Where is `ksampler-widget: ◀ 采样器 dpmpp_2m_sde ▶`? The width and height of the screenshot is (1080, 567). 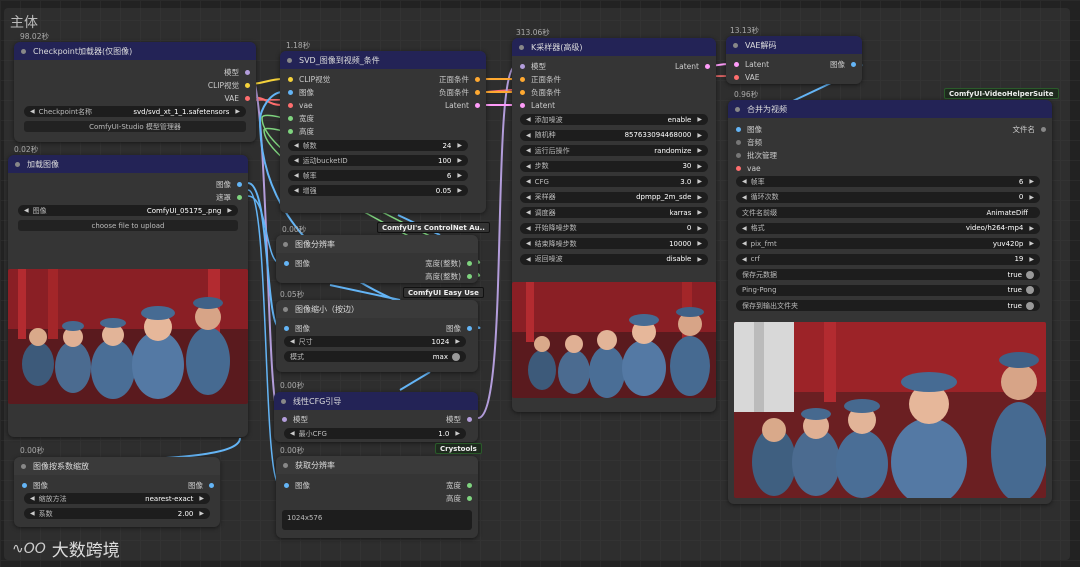
ksampler-widget: ◀ 采样器 dpmpp_2m_sde ▶ is located at coordinates (614, 197).